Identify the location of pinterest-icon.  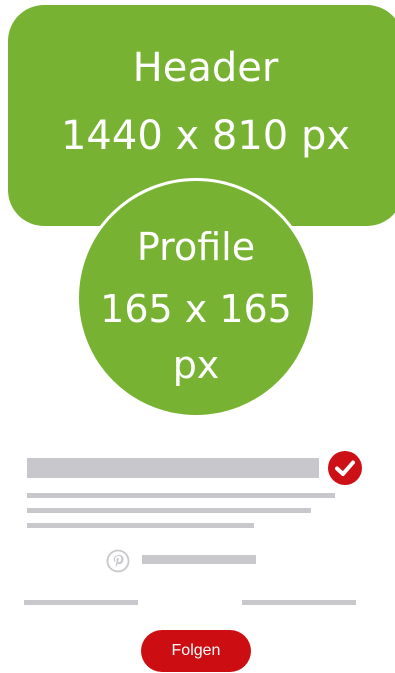
(118, 561).